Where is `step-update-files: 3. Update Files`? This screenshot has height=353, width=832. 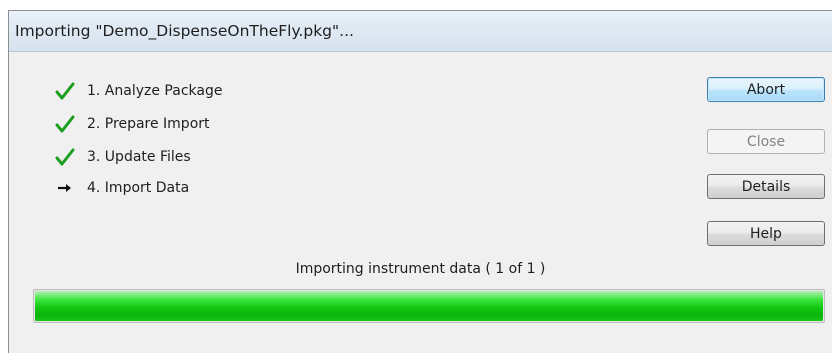 step-update-files: 3. Update Files is located at coordinates (123, 157).